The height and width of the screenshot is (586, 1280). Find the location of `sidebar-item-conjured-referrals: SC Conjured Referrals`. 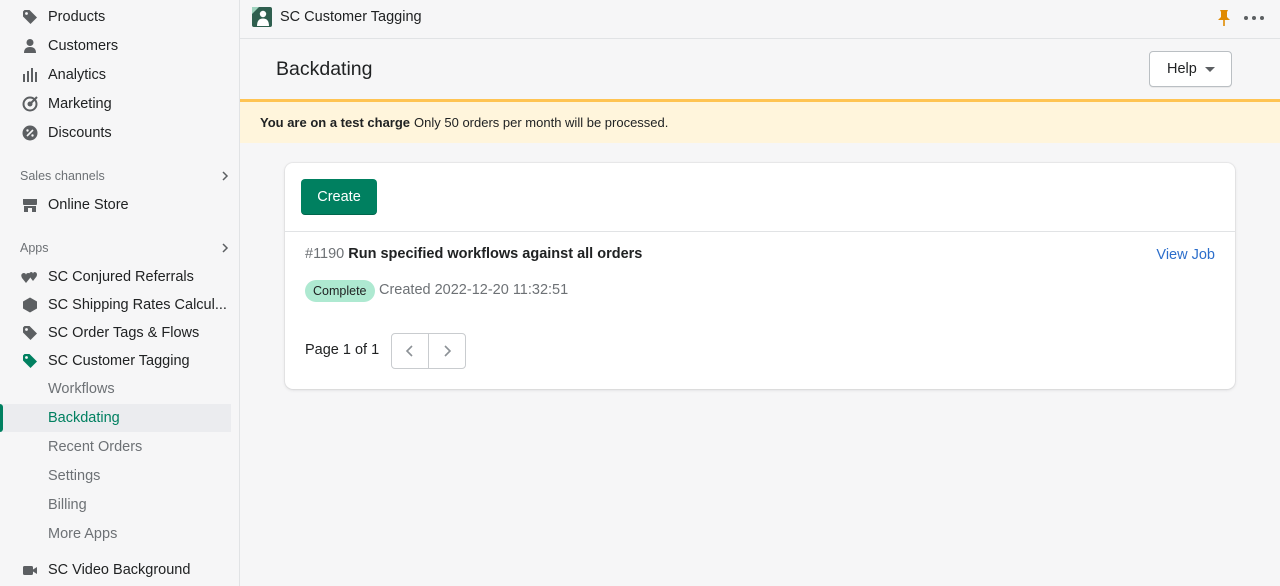

sidebar-item-conjured-referrals: SC Conjured Referrals is located at coordinates (120, 277).